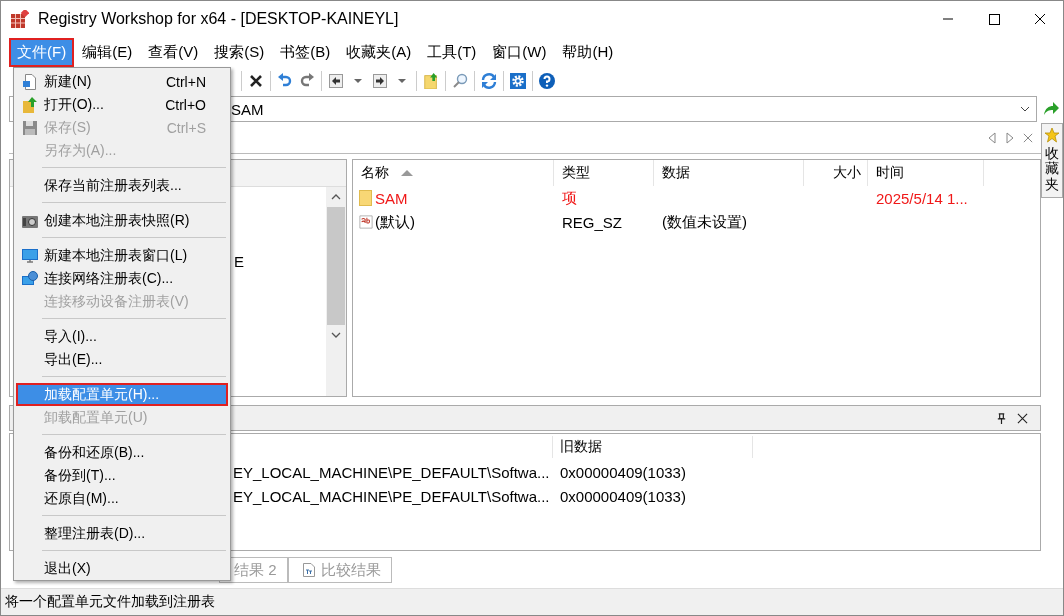  Describe the element at coordinates (307, 81) in the screenshot. I see `redo-icon` at that location.